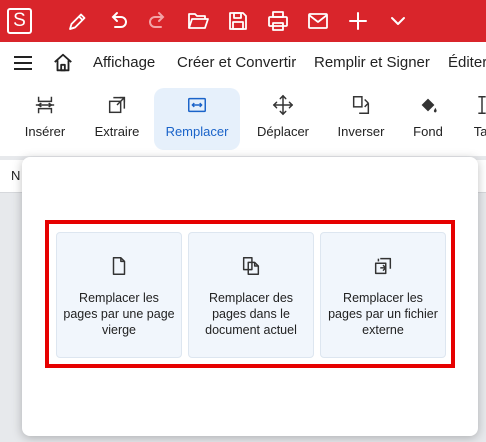 This screenshot has height=442, width=486. Describe the element at coordinates (467, 62) in the screenshot. I see `menu-editer: Éditer` at that location.